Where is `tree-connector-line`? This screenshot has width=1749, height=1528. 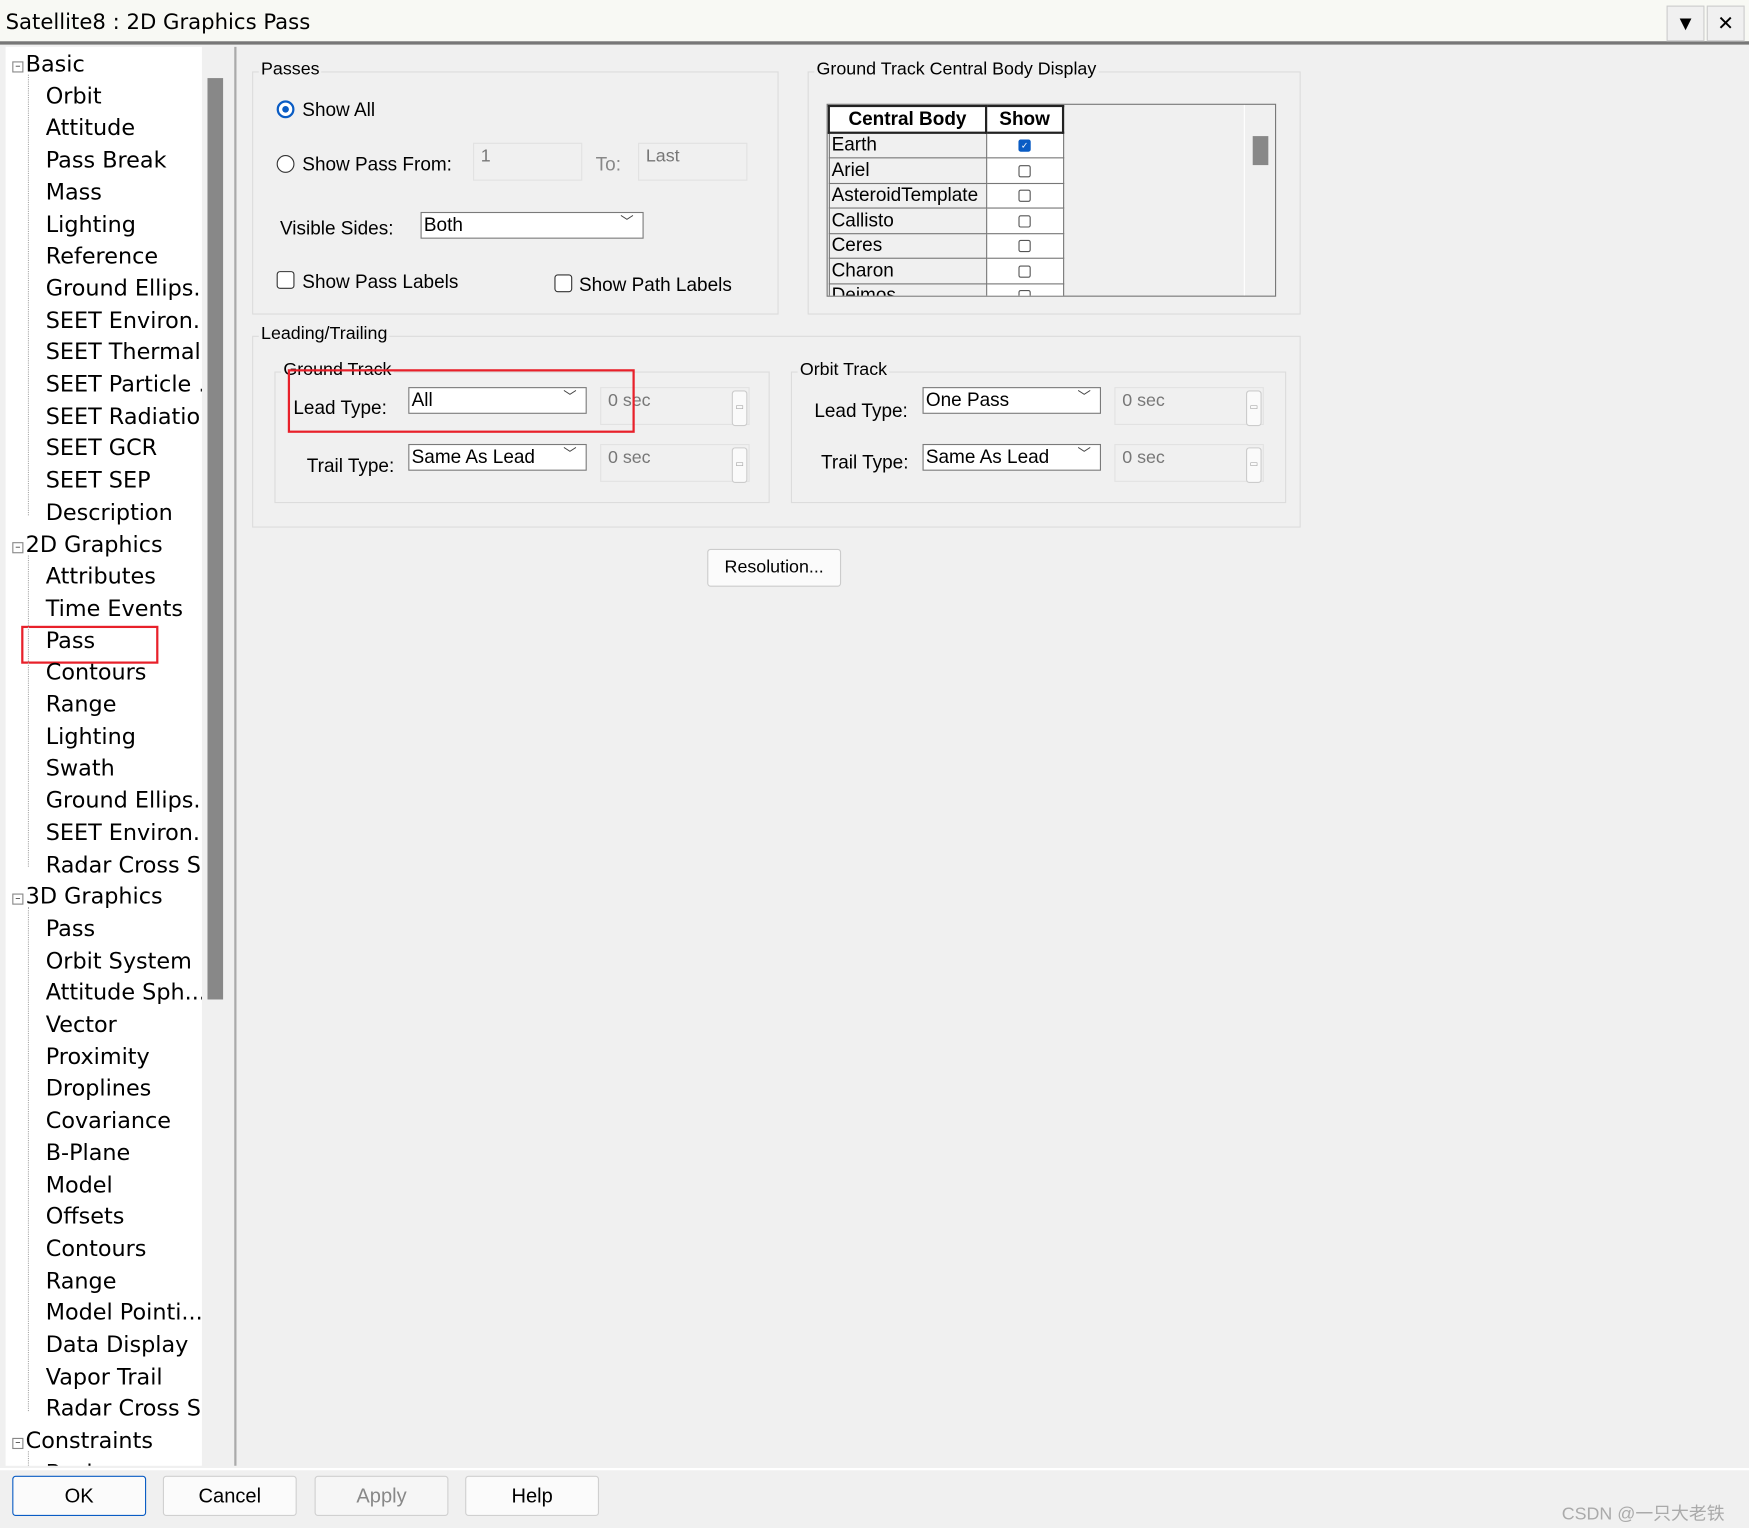 tree-connector-line is located at coordinates (28, 1458).